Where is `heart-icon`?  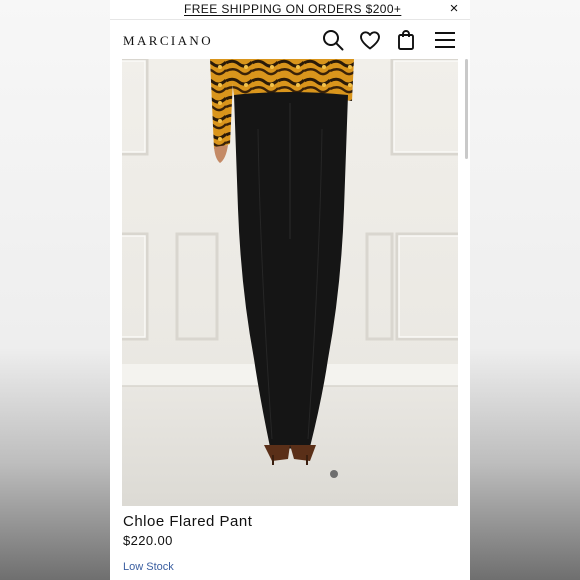
heart-icon is located at coordinates (370, 40).